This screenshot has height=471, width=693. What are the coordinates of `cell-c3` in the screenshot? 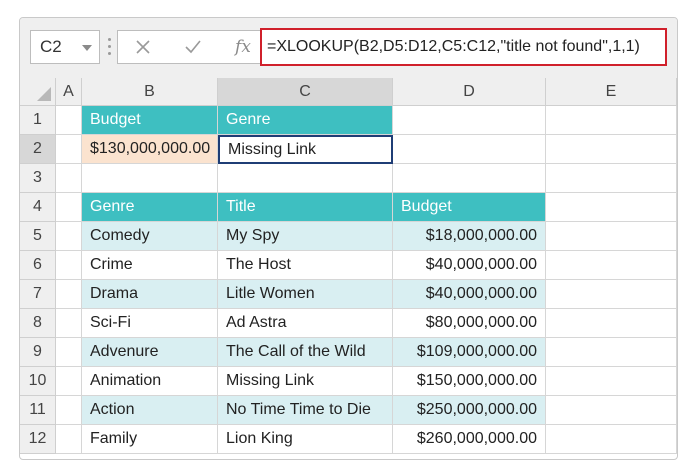 It's located at (305, 178).